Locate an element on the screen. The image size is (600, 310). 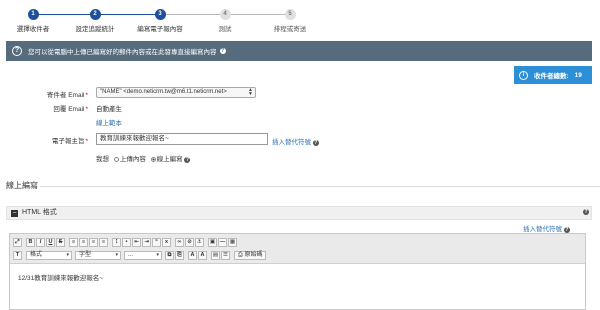
link-icon: ∞ is located at coordinates (179, 242).